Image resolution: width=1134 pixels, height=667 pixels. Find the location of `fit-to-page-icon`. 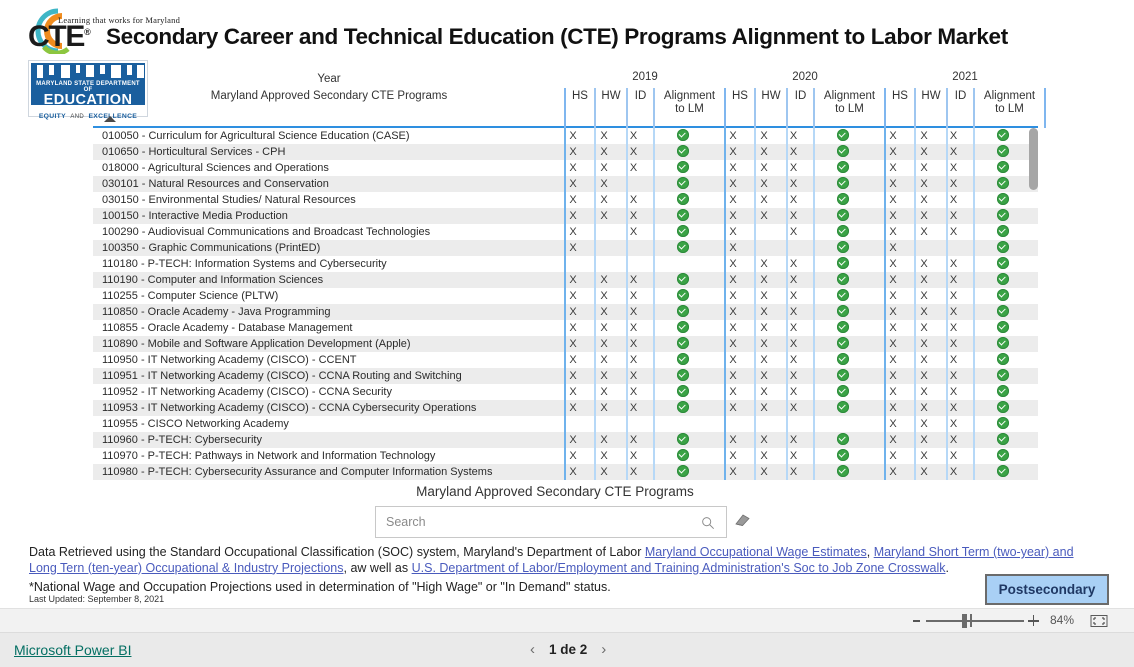

fit-to-page-icon is located at coordinates (1099, 621).